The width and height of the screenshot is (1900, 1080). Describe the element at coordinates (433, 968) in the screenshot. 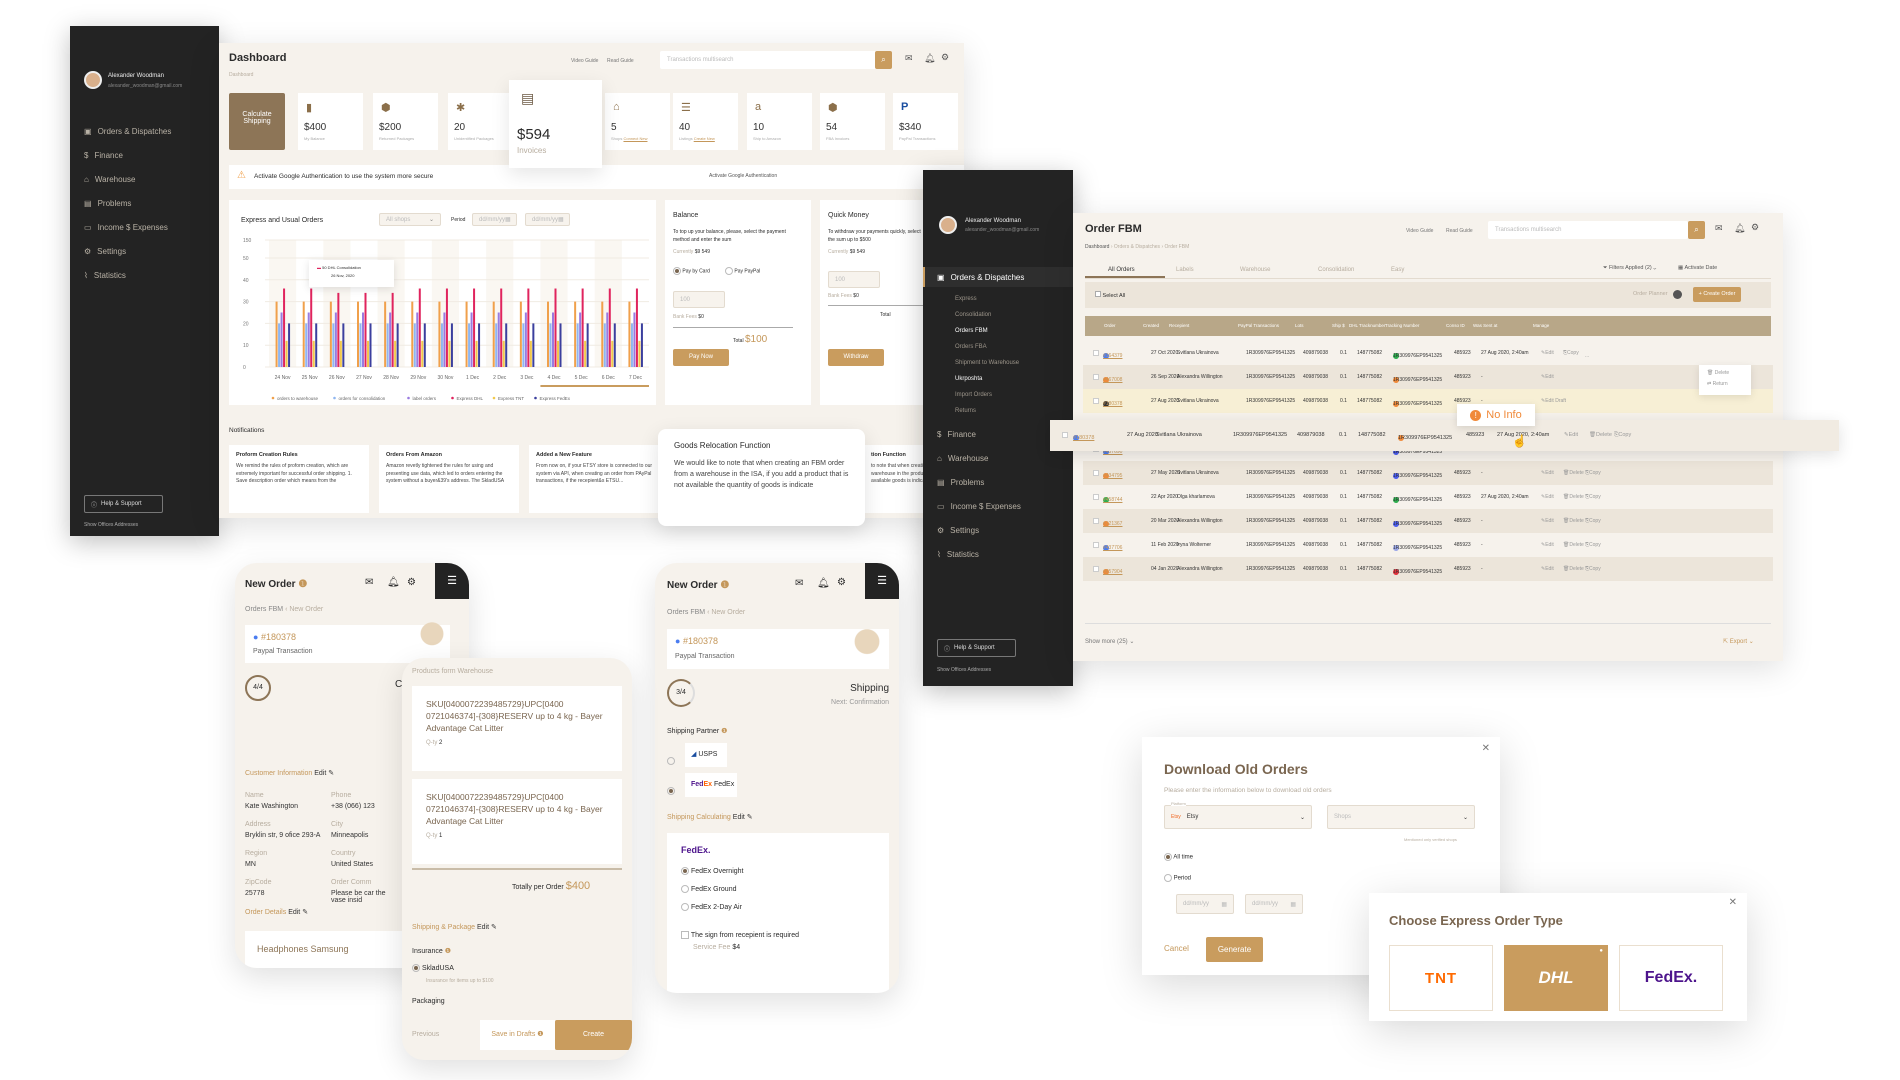

I see `insurance-skladusa-radio: SkladUSA` at that location.